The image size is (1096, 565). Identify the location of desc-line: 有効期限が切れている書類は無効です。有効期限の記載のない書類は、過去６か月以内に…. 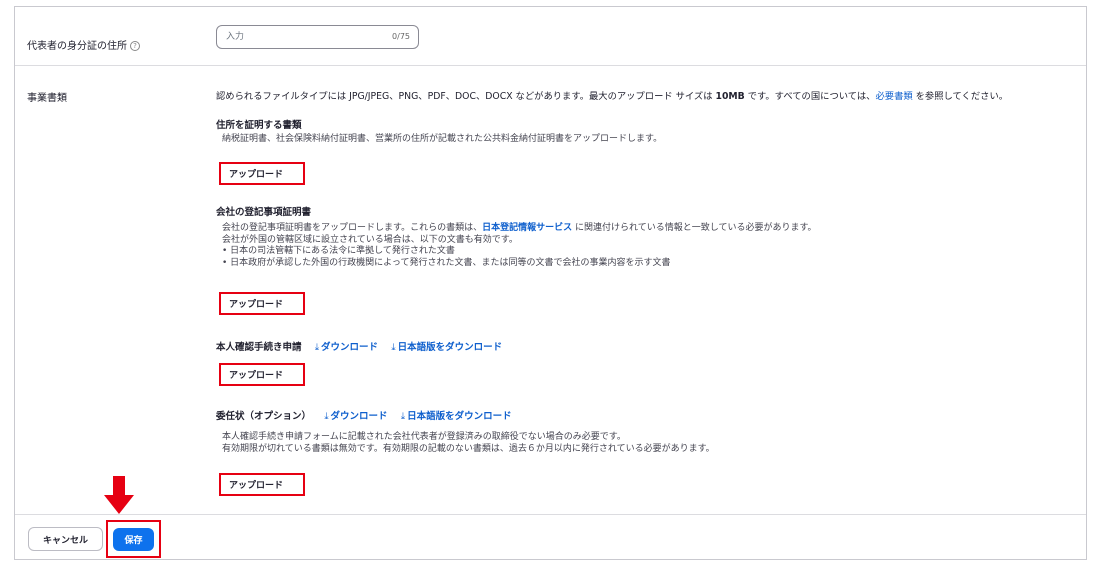
(468, 448).